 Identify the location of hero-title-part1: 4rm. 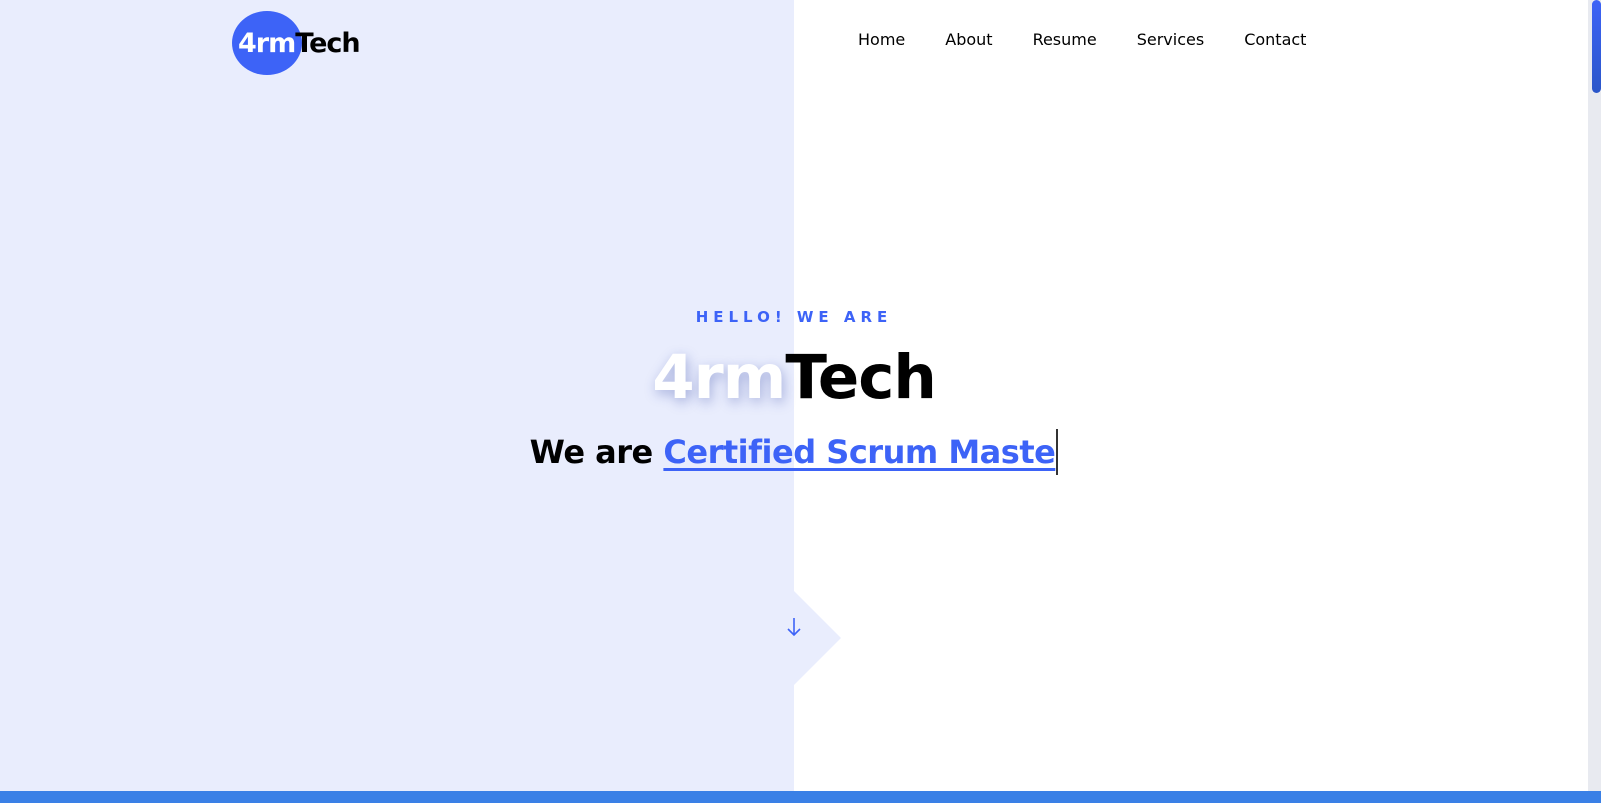
(719, 377).